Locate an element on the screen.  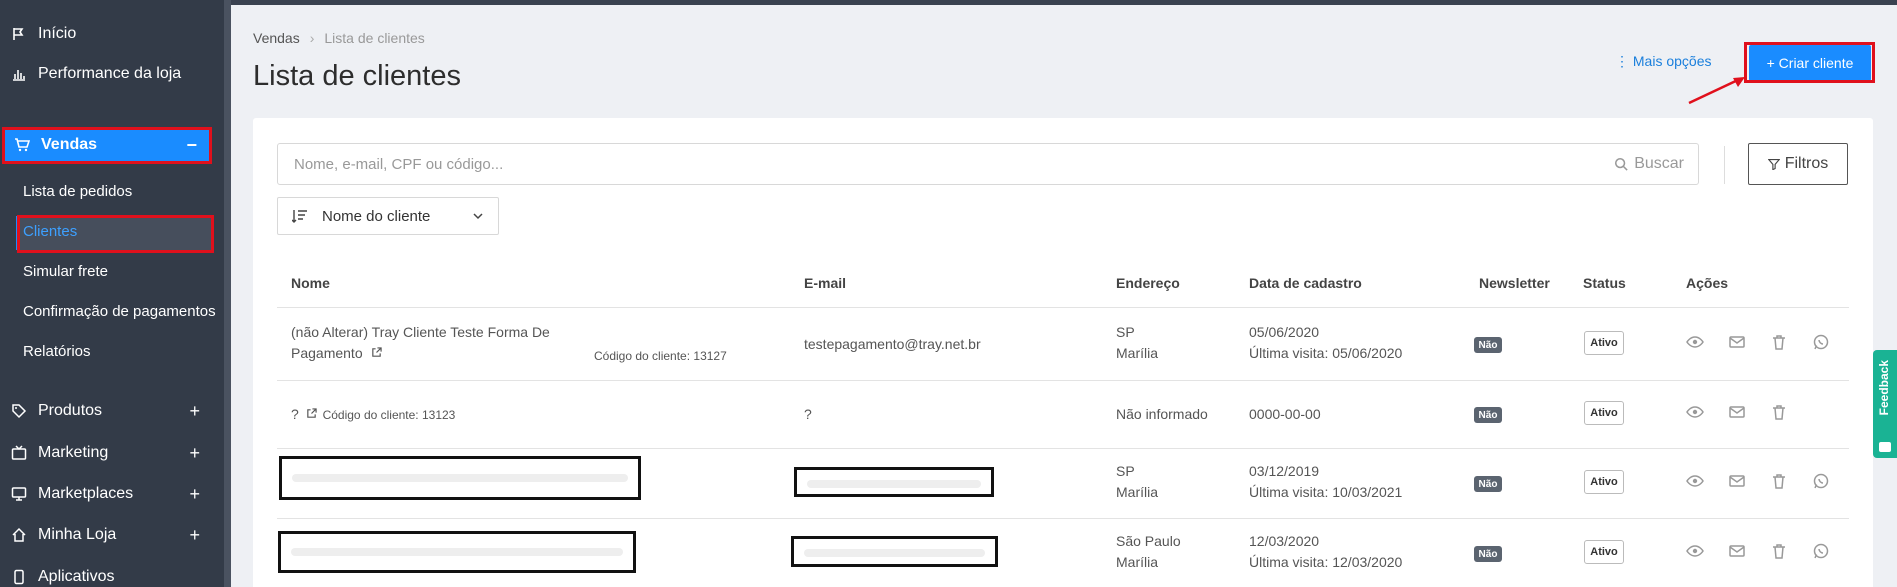
sidebar-subitem-frete: Simular frete is located at coordinates (65, 271).